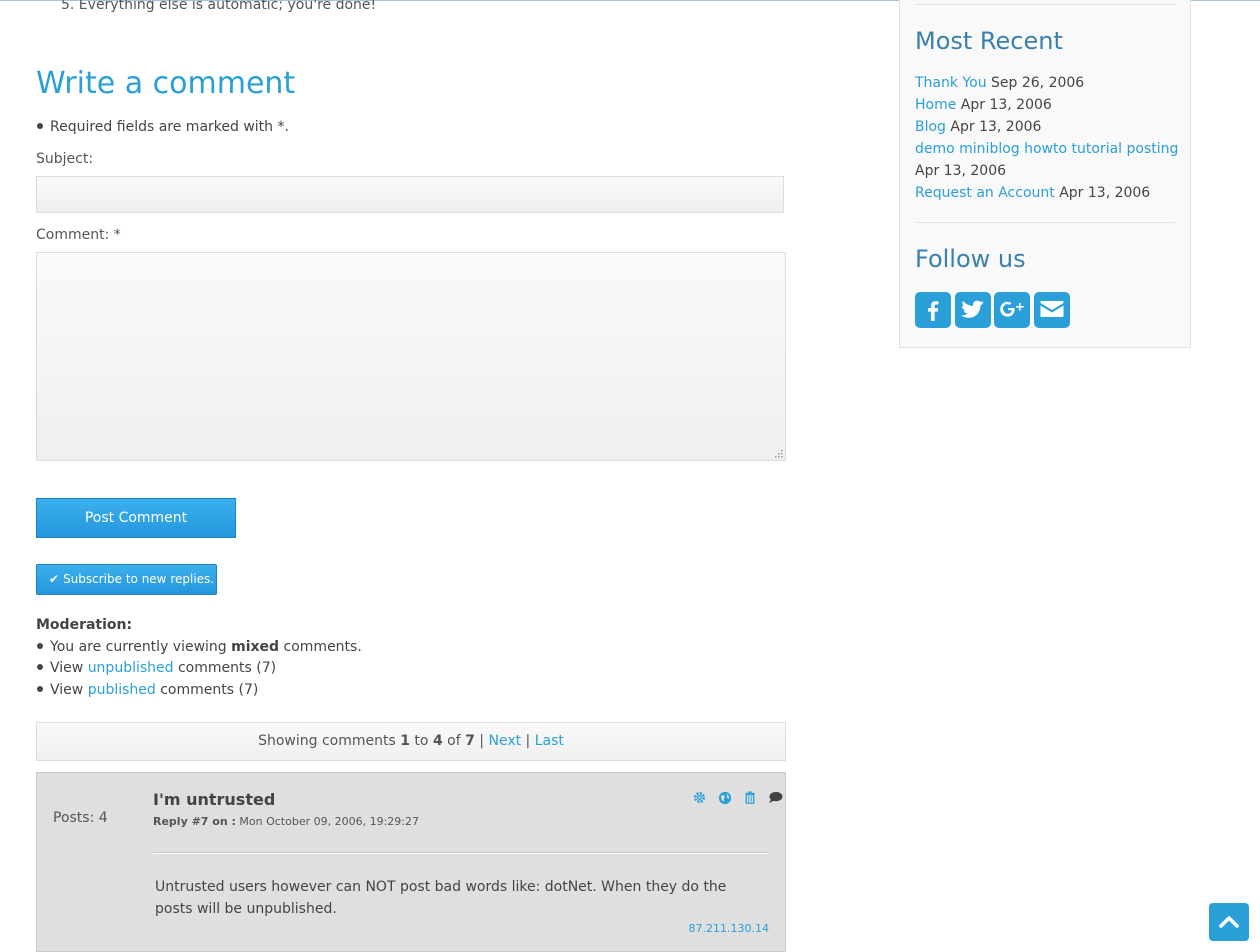 The image size is (1260, 952). I want to click on comment-textarea, so click(411, 356).